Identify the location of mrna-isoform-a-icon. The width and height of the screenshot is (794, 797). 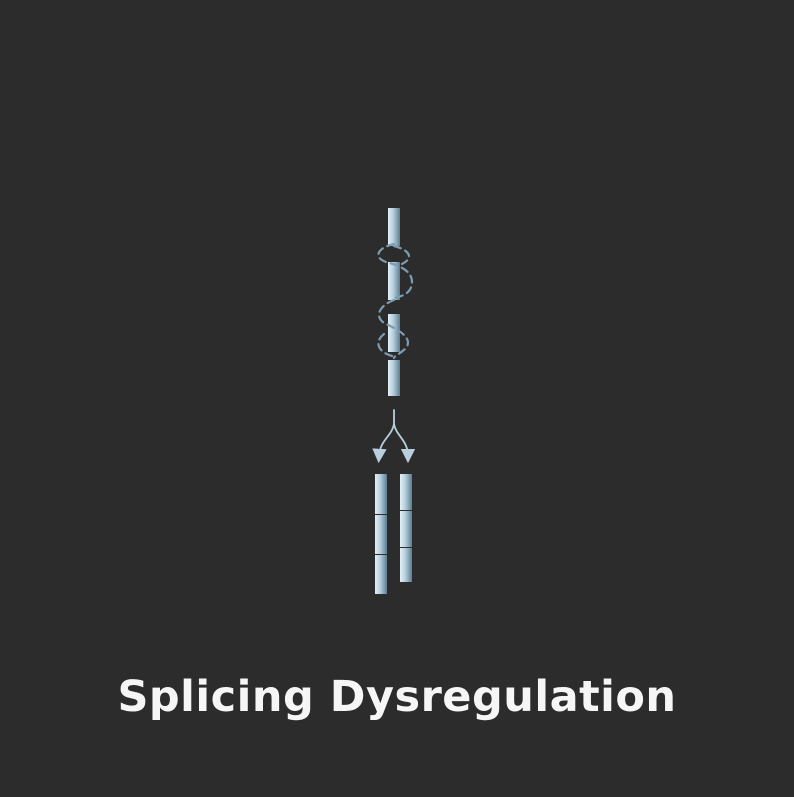
(381, 534).